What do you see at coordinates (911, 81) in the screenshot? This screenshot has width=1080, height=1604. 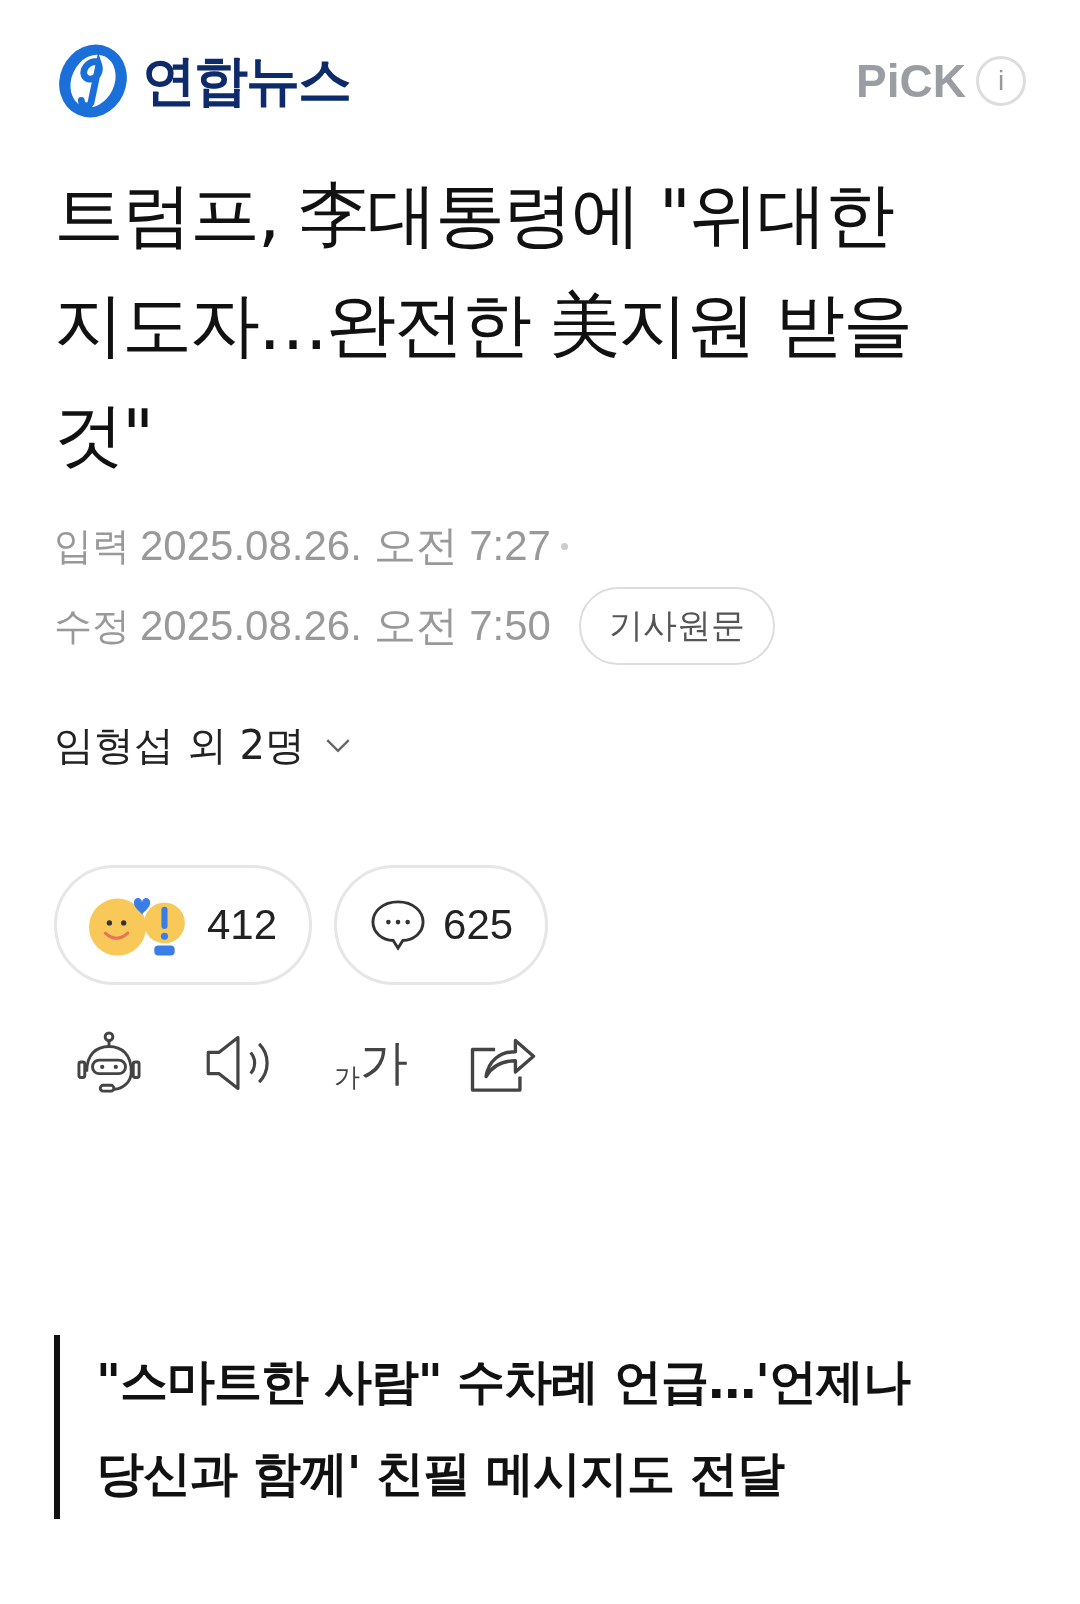 I see `pick-label: PiCK` at bounding box center [911, 81].